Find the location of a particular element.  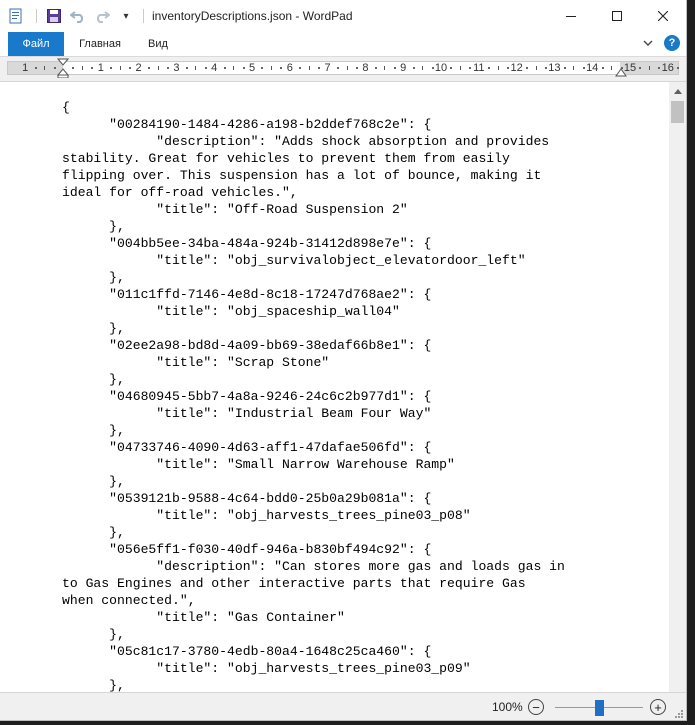

resize-grip-icon is located at coordinates (679, 714).